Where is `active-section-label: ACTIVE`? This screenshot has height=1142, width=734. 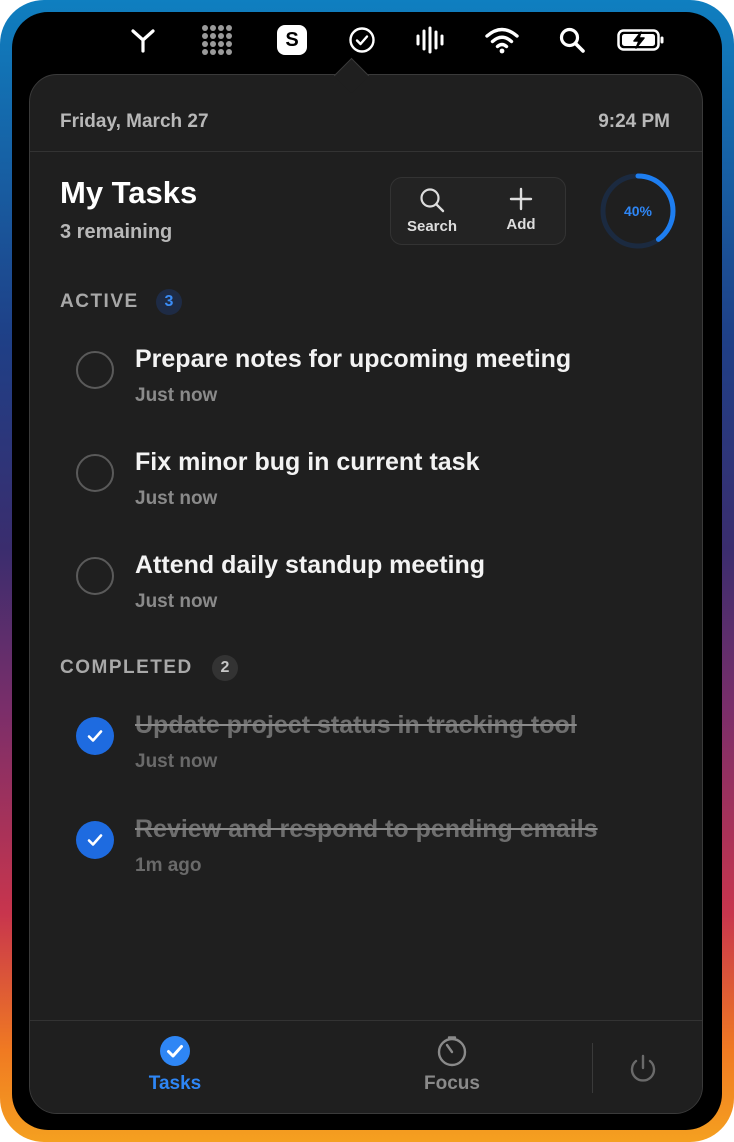 active-section-label: ACTIVE is located at coordinates (99, 301).